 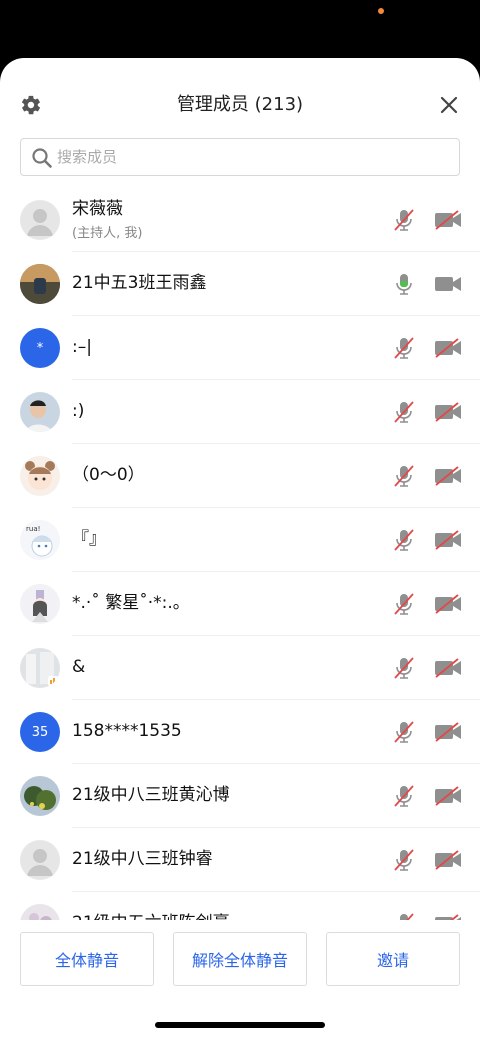 What do you see at coordinates (151, 795) in the screenshot?
I see `member-name: 21级中八三班黄沁博` at bounding box center [151, 795].